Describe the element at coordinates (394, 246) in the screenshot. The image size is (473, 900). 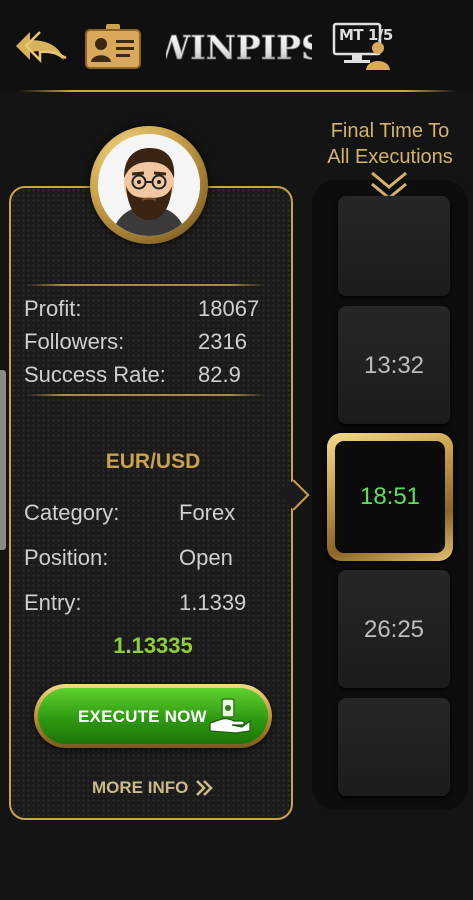
I see `time-slot-empty-top` at that location.